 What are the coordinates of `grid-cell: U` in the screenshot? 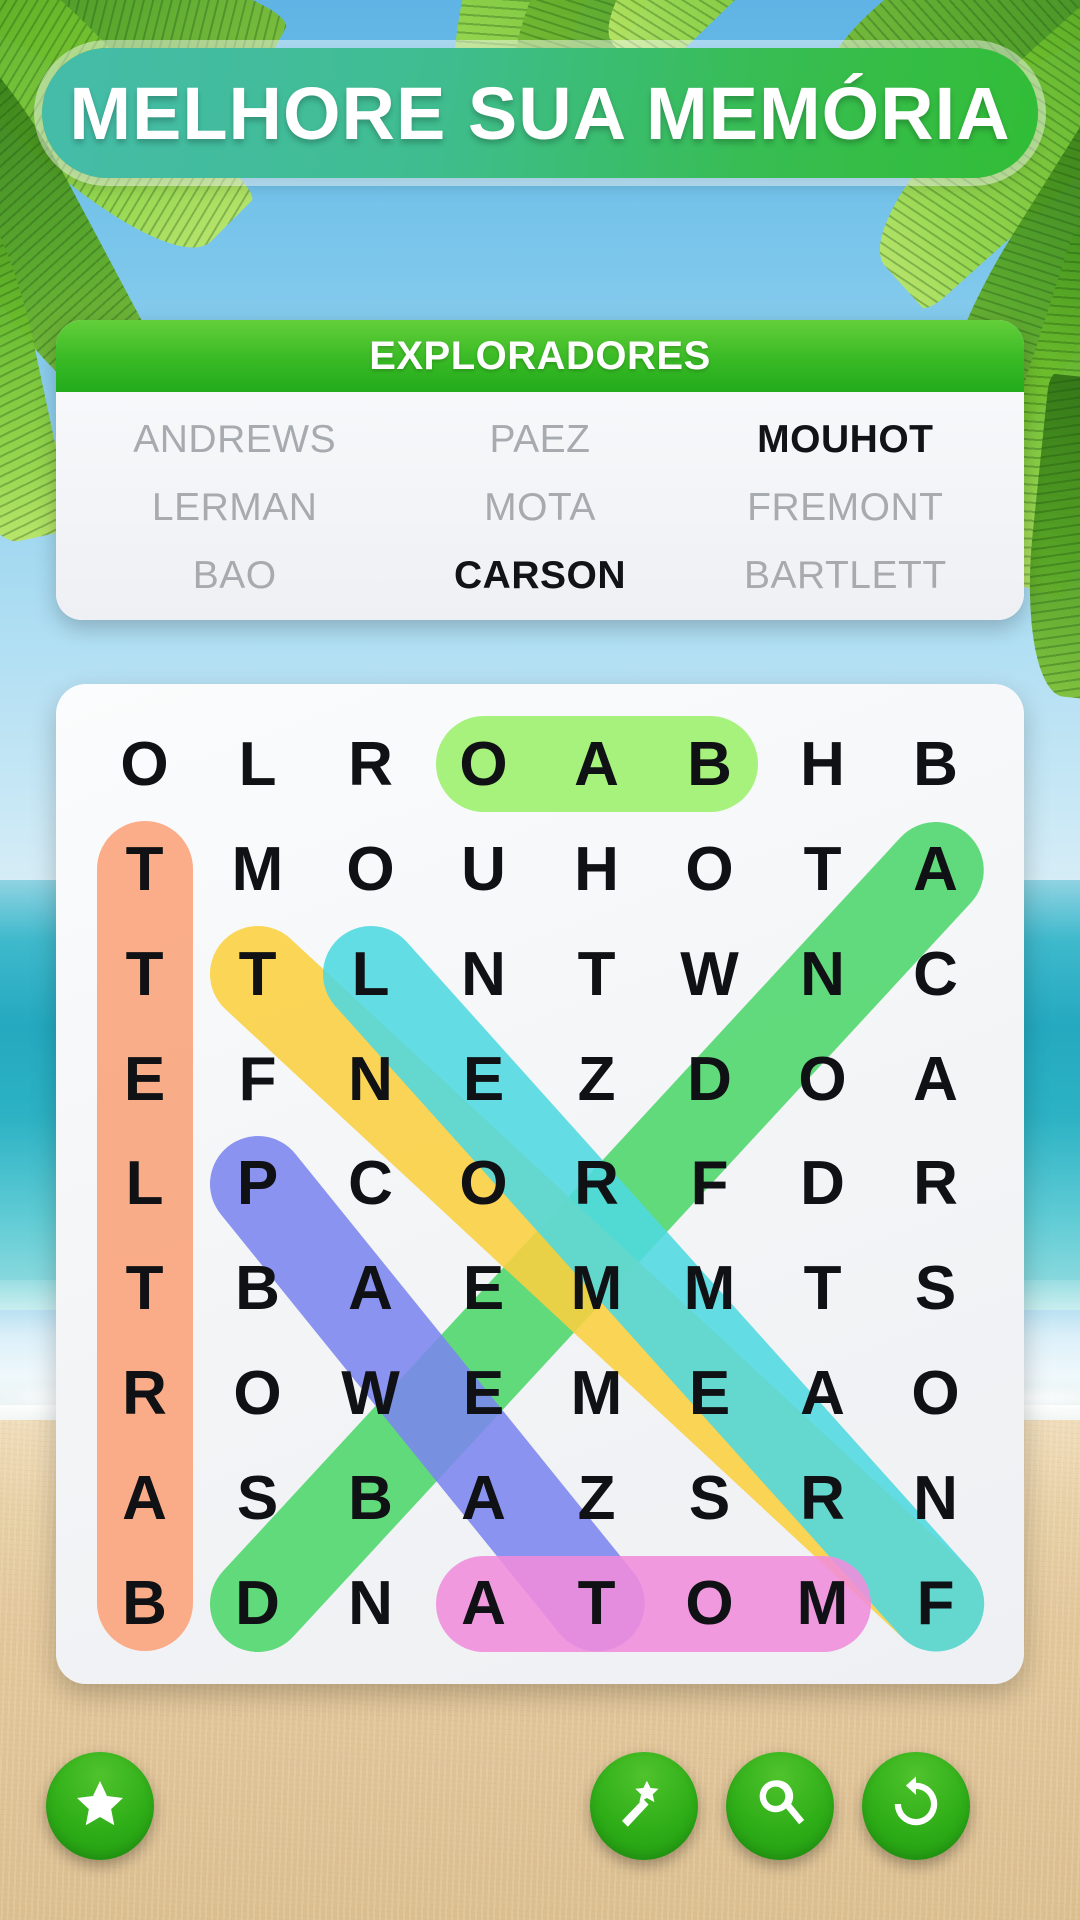 It's located at (483, 869).